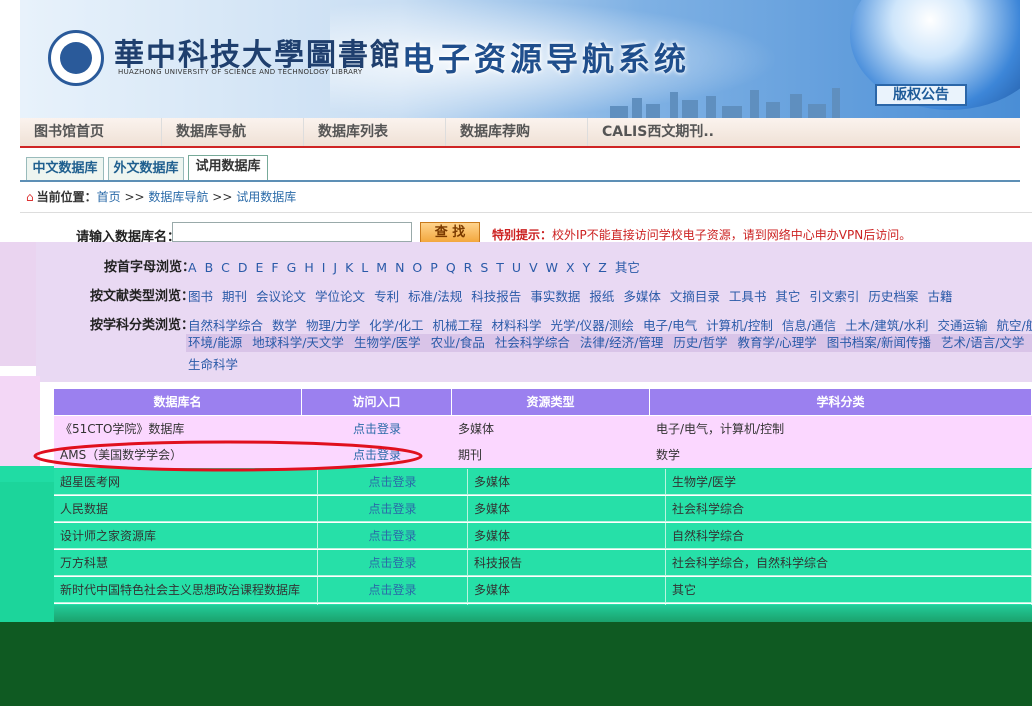 The height and width of the screenshot is (706, 1032). I want to click on type-browse-label: 按文献类型浏览：, so click(142, 296).